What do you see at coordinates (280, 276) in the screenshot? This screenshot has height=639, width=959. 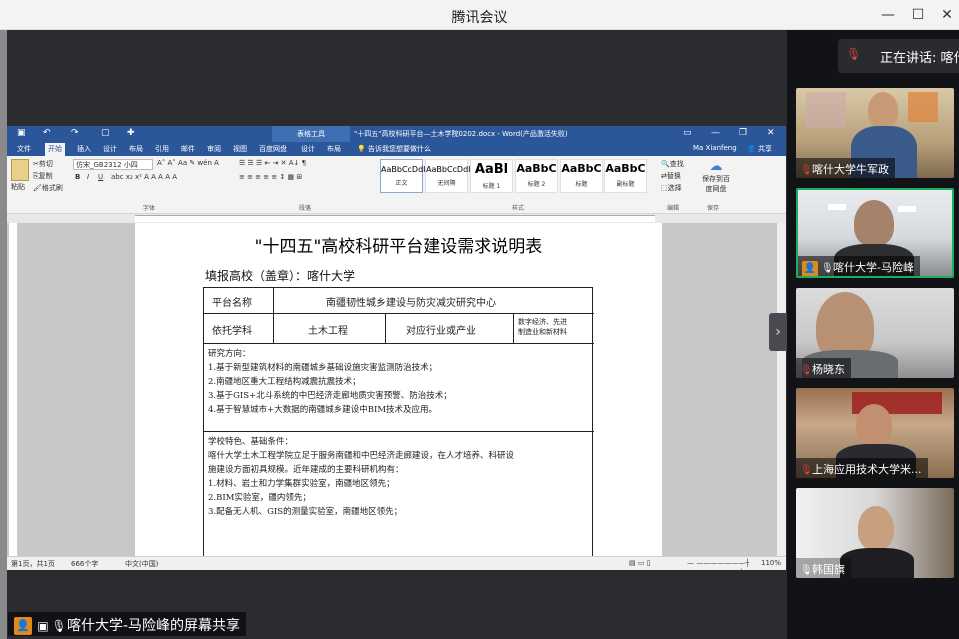 I see `fill-institution-line: 填报高校（盖章）：喀什大学` at bounding box center [280, 276].